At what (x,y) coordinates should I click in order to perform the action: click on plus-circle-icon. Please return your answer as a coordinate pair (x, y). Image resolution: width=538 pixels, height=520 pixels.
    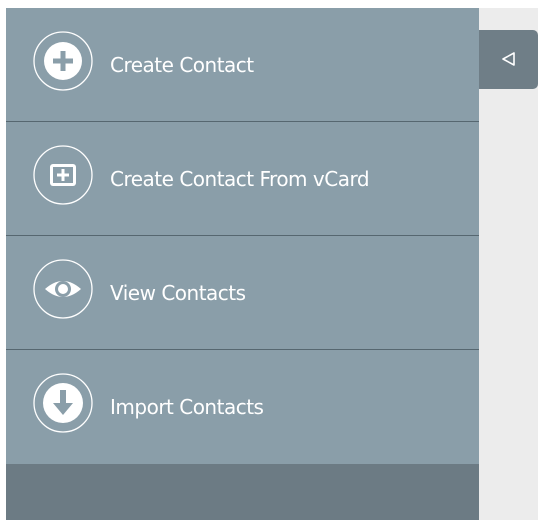
    Looking at the image, I should click on (63, 61).